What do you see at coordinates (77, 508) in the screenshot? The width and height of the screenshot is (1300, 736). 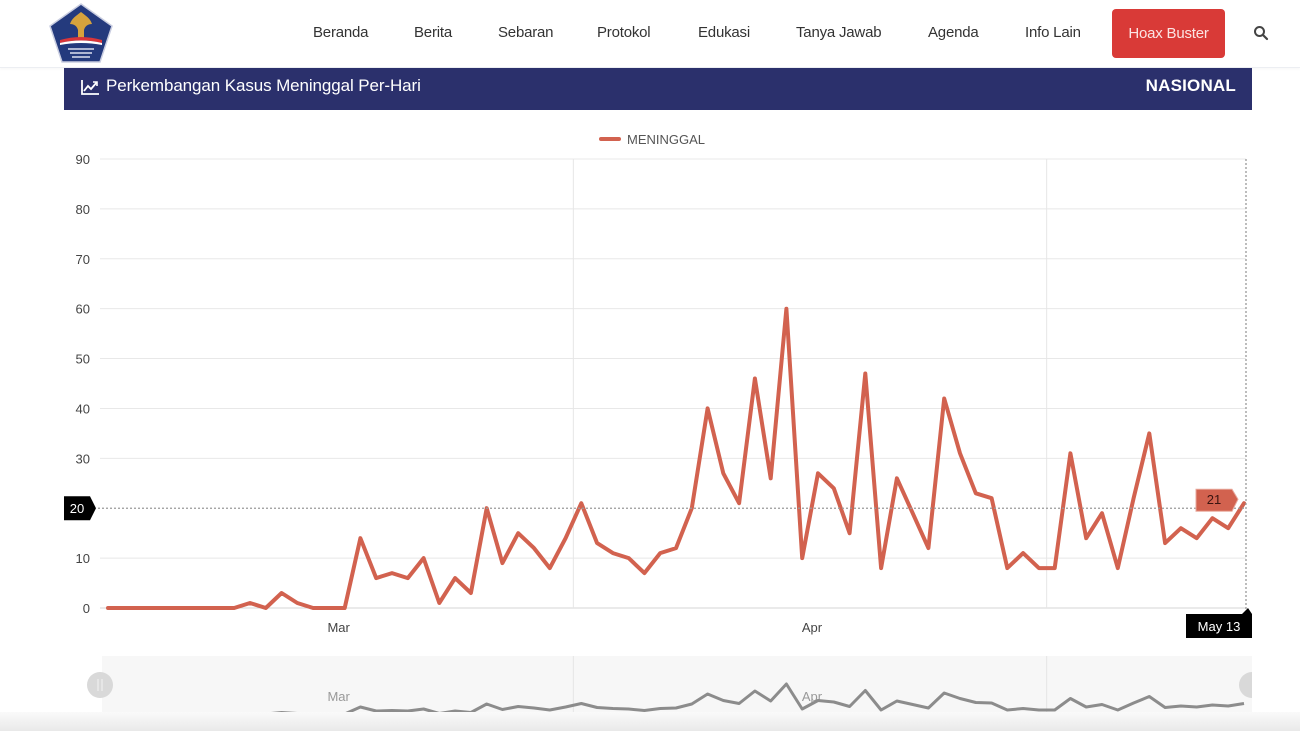 I see `crosshair-y-label: 20` at bounding box center [77, 508].